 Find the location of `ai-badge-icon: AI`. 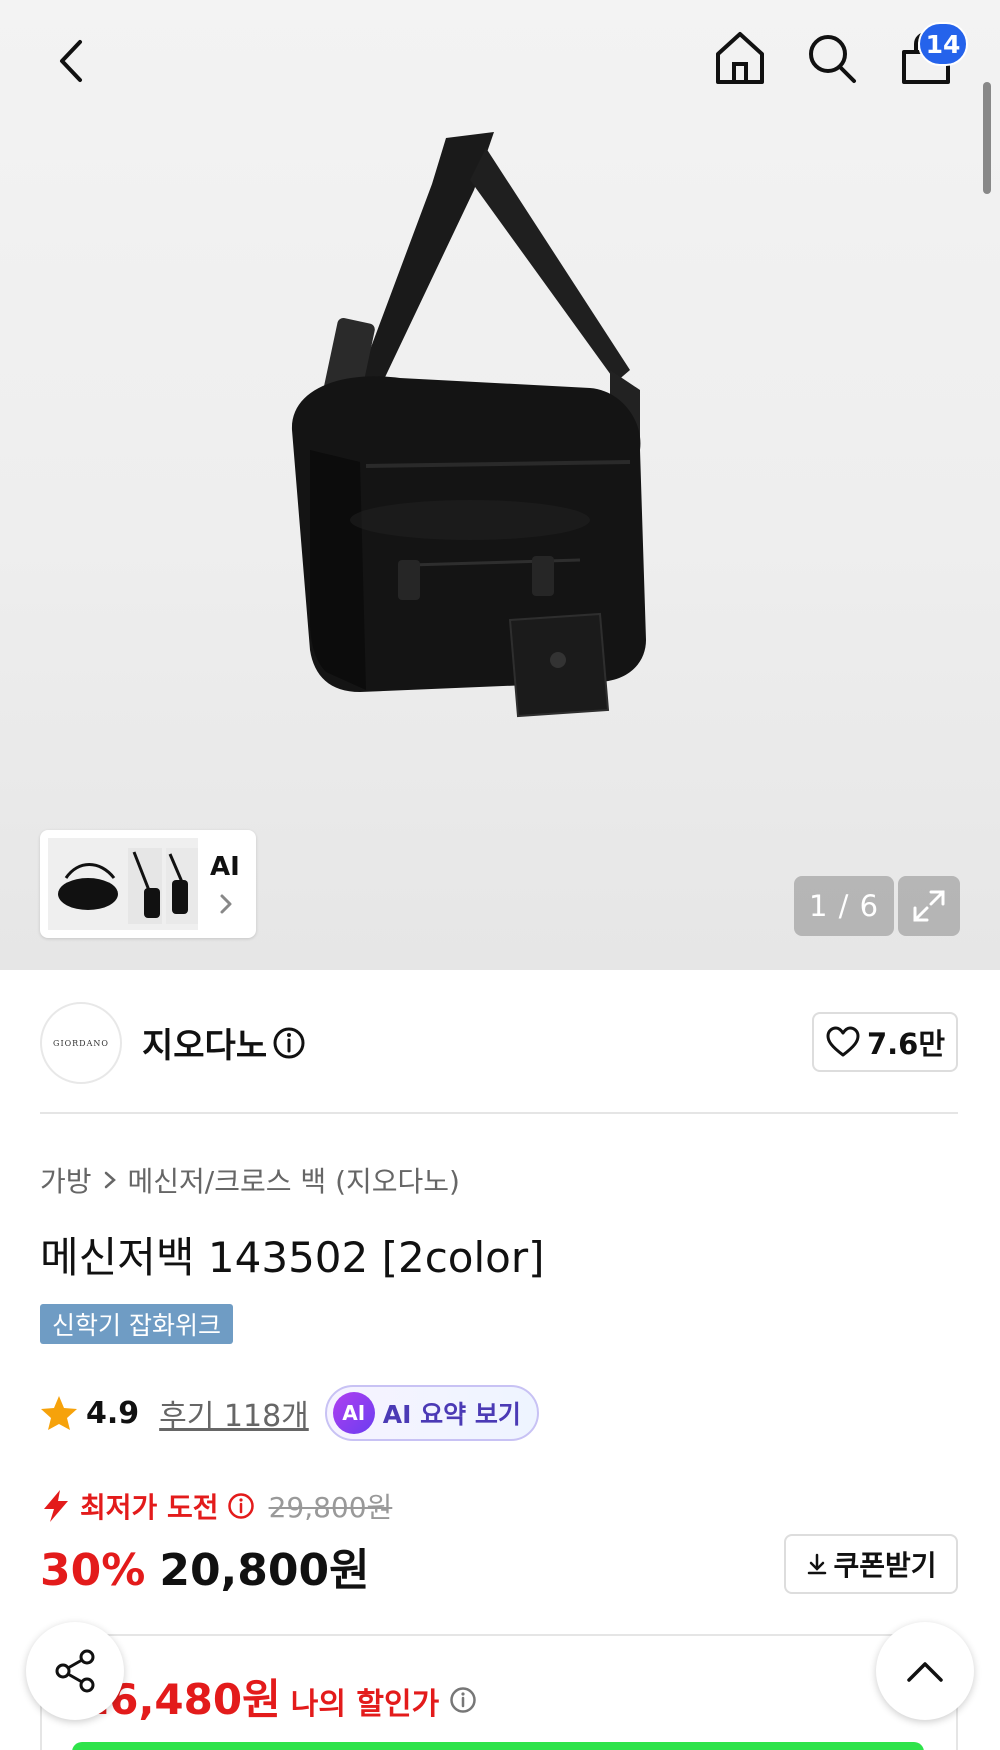

ai-badge-icon: AI is located at coordinates (353, 1413).